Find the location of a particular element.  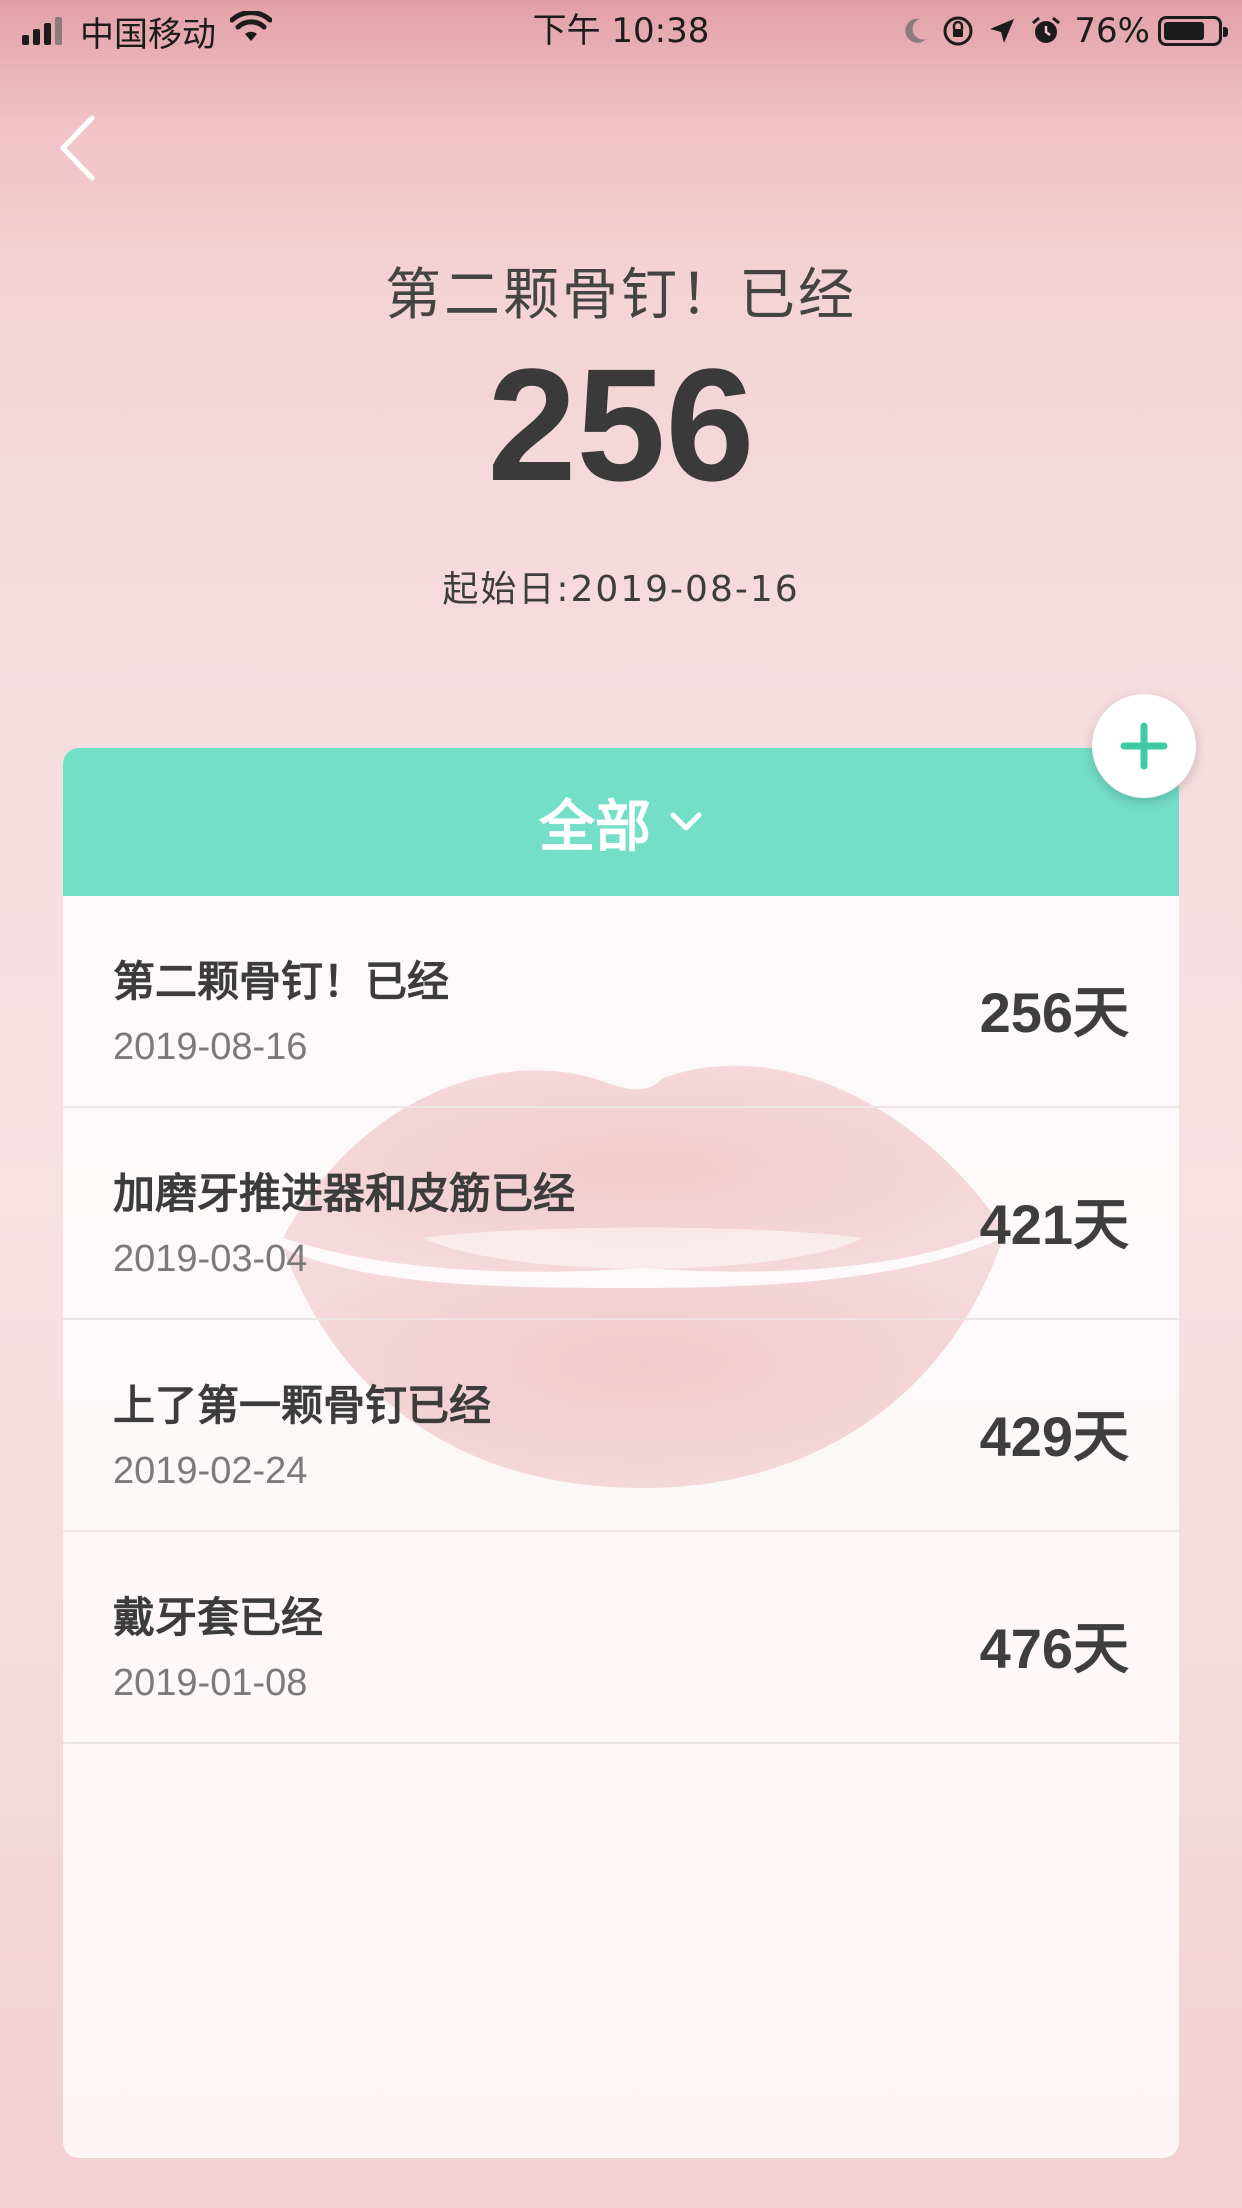

chevron-down-icon is located at coordinates (686, 822).